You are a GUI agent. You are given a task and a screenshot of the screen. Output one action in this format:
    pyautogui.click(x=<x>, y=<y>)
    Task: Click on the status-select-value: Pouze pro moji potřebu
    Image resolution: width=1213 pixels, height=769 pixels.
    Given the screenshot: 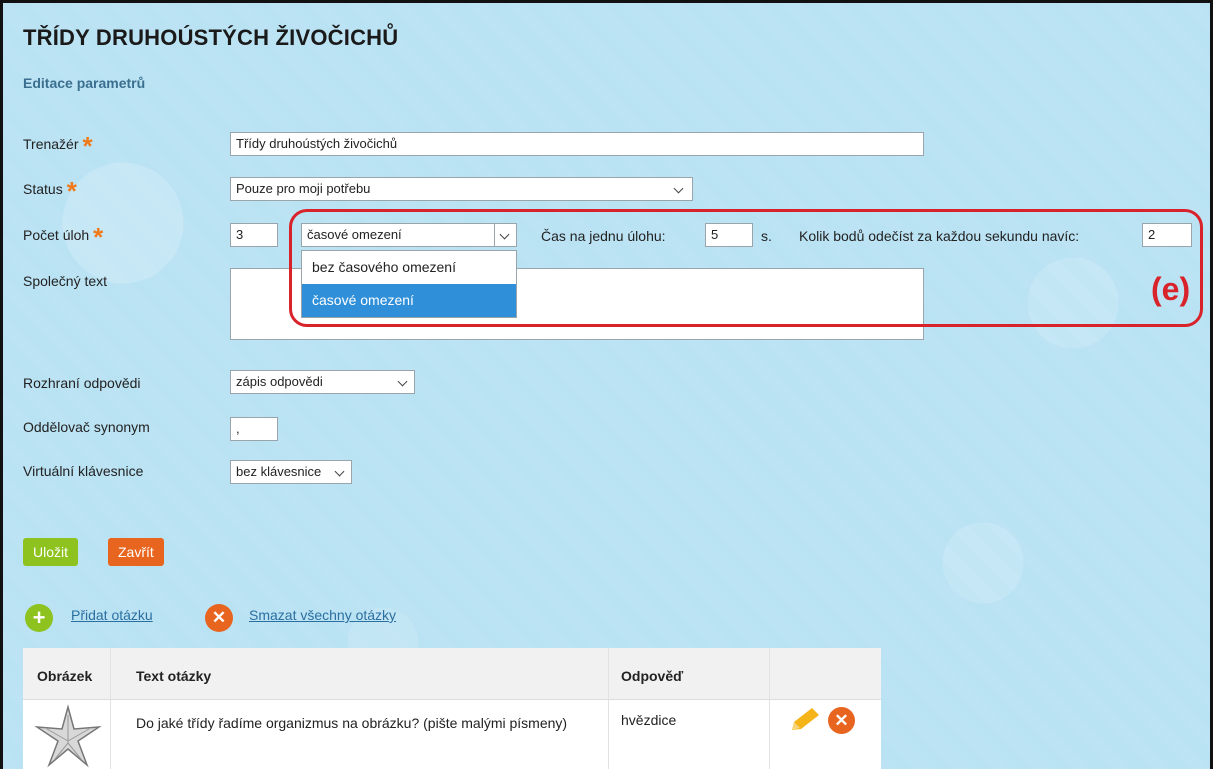 What is the action you would take?
    pyautogui.click(x=303, y=188)
    